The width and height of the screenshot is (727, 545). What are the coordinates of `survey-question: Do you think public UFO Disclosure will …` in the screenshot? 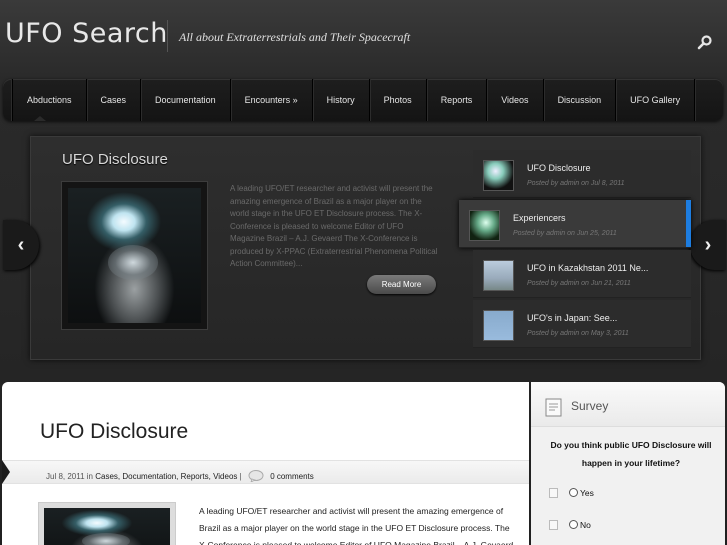 It's located at (631, 454).